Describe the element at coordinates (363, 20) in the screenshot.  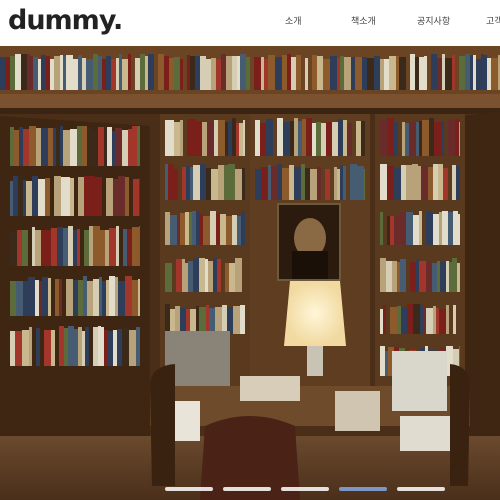
I see `nav-item-books: 책소개` at that location.